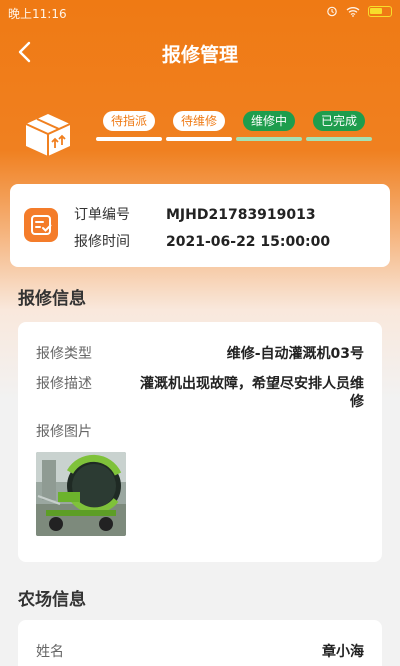  What do you see at coordinates (199, 55) in the screenshot?
I see `page-title: 报修管理` at bounding box center [199, 55].